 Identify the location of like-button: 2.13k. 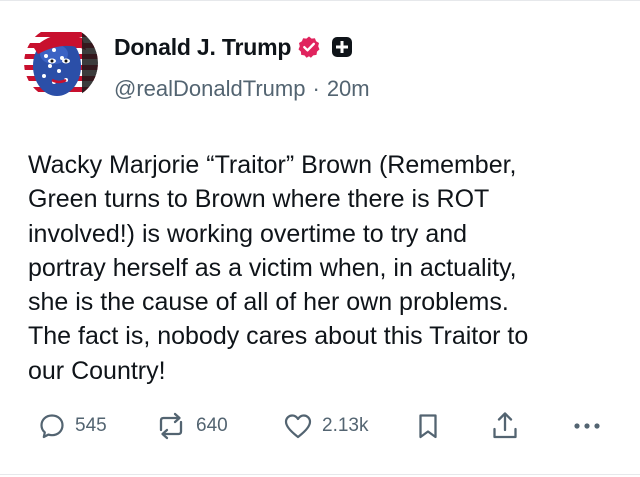
(325, 426).